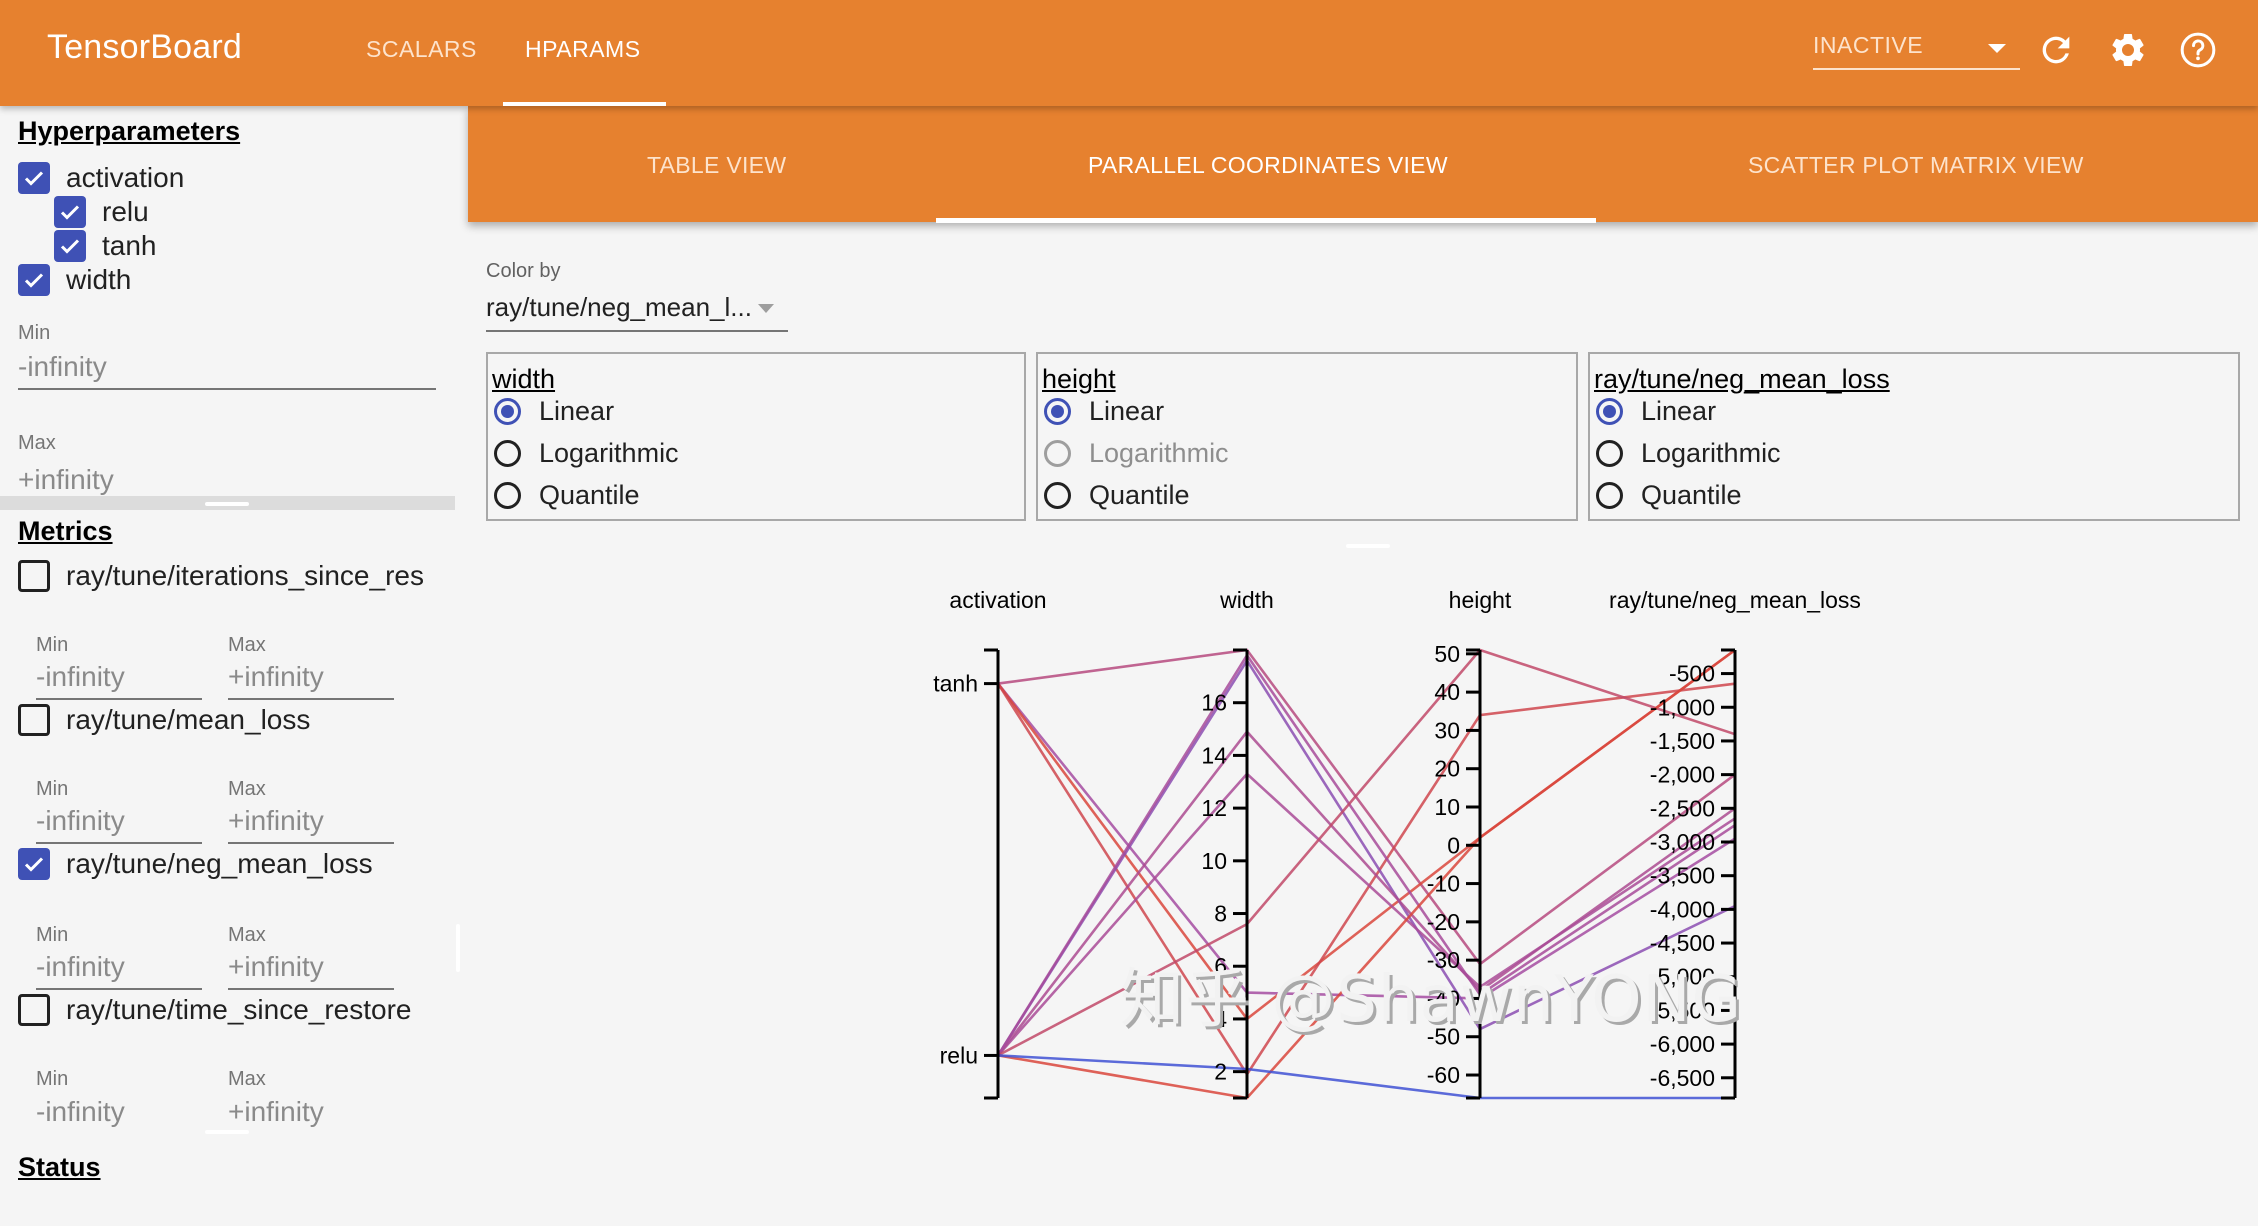 The height and width of the screenshot is (1226, 2258). What do you see at coordinates (1742, 379) in the screenshot?
I see `scale-title: ray/tune/neg_mean_loss` at bounding box center [1742, 379].